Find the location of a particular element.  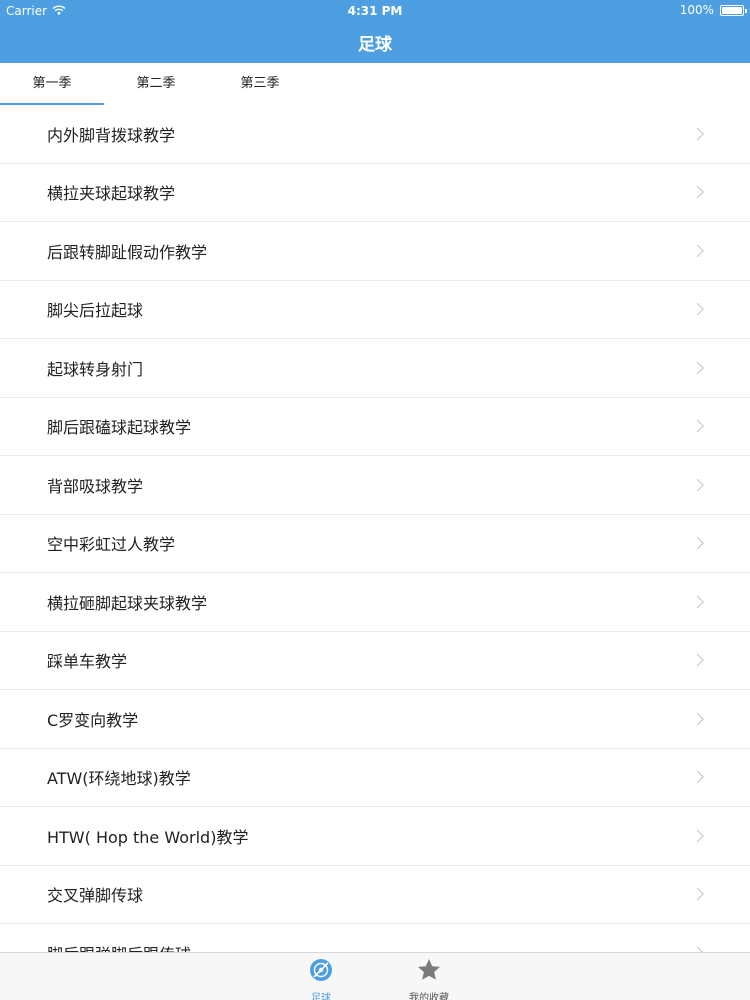

list-item-label: HTW( Hop the World)教学 is located at coordinates (148, 837).